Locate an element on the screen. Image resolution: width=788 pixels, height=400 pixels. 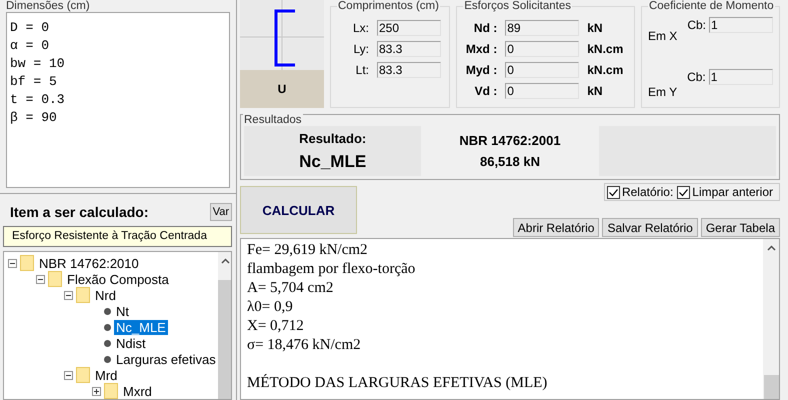
field-label: Nd : is located at coordinates (485, 27).